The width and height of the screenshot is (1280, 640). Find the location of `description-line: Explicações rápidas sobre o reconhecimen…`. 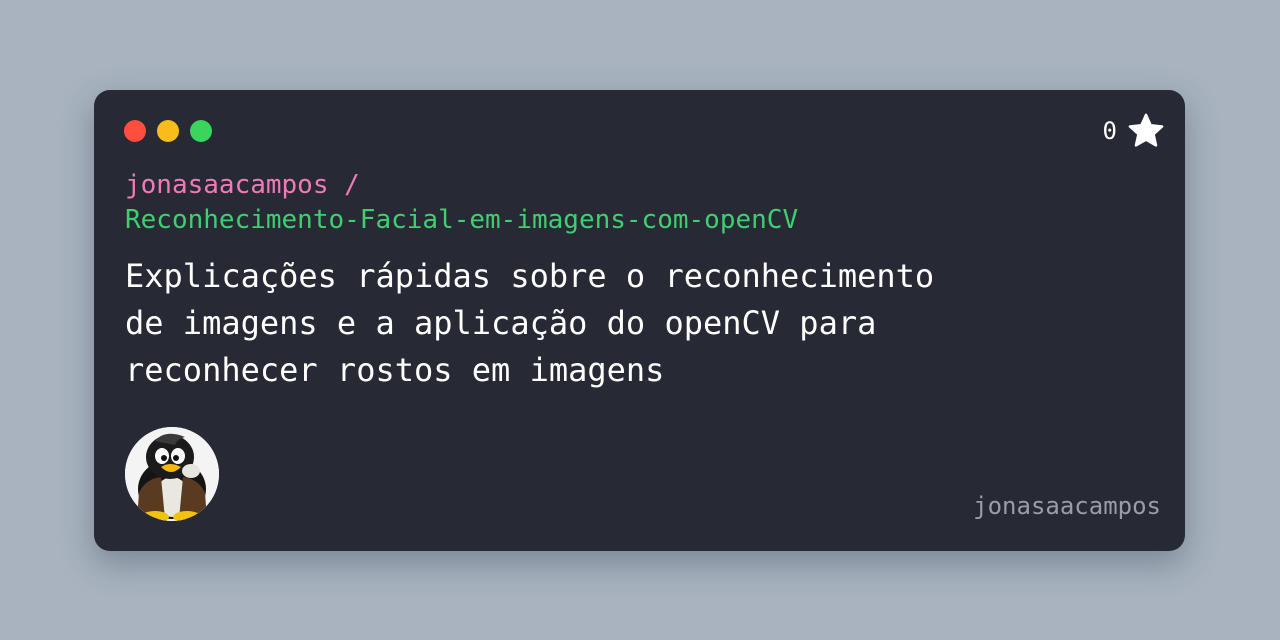

description-line: Explicações rápidas sobre o reconhecimen… is located at coordinates (530, 276).